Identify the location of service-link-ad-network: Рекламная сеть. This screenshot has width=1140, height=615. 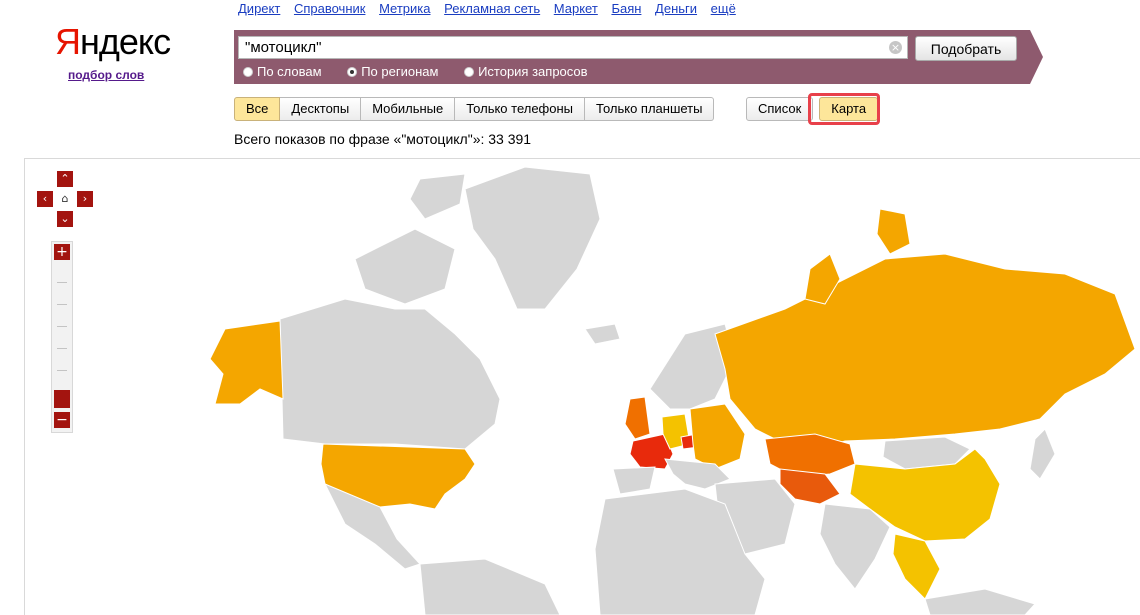
(492, 8).